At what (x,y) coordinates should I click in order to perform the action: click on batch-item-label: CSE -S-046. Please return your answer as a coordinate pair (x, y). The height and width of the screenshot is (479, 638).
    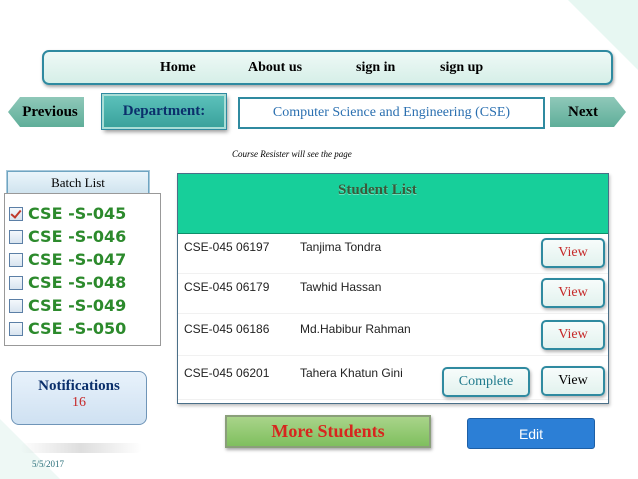
    Looking at the image, I should click on (77, 236).